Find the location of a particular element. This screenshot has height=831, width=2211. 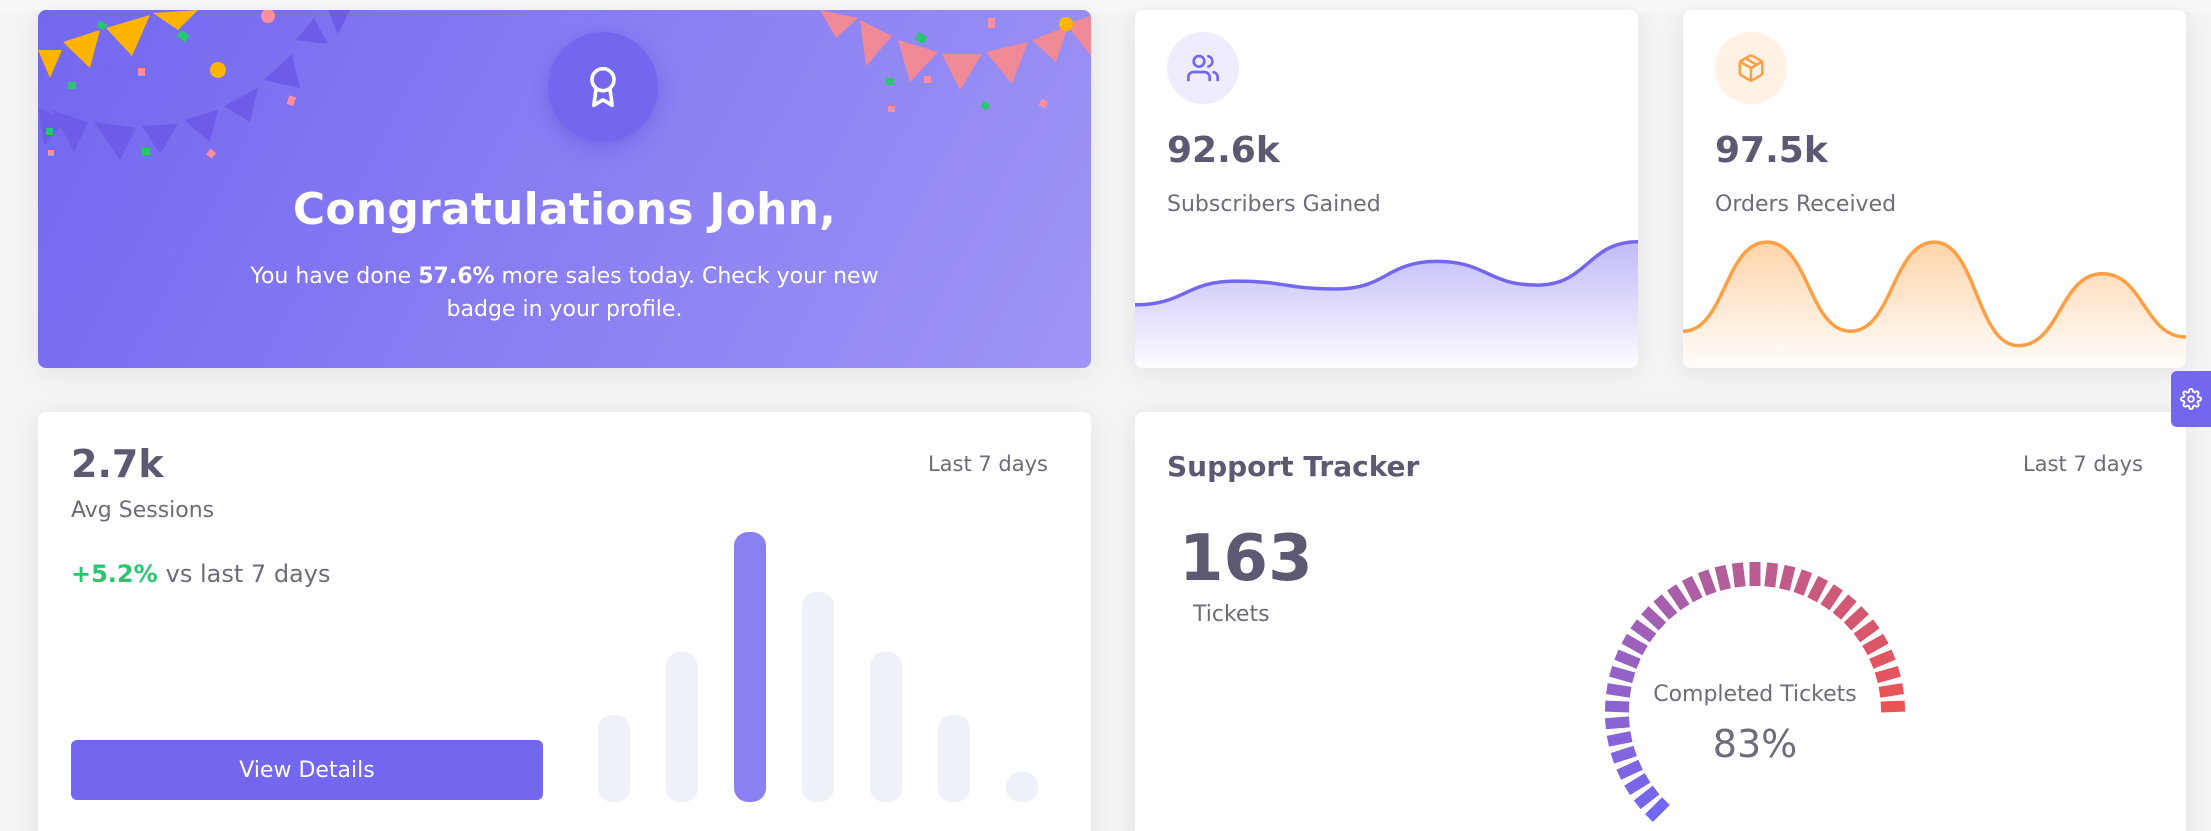

customizer-toggle is located at coordinates (2191, 399).